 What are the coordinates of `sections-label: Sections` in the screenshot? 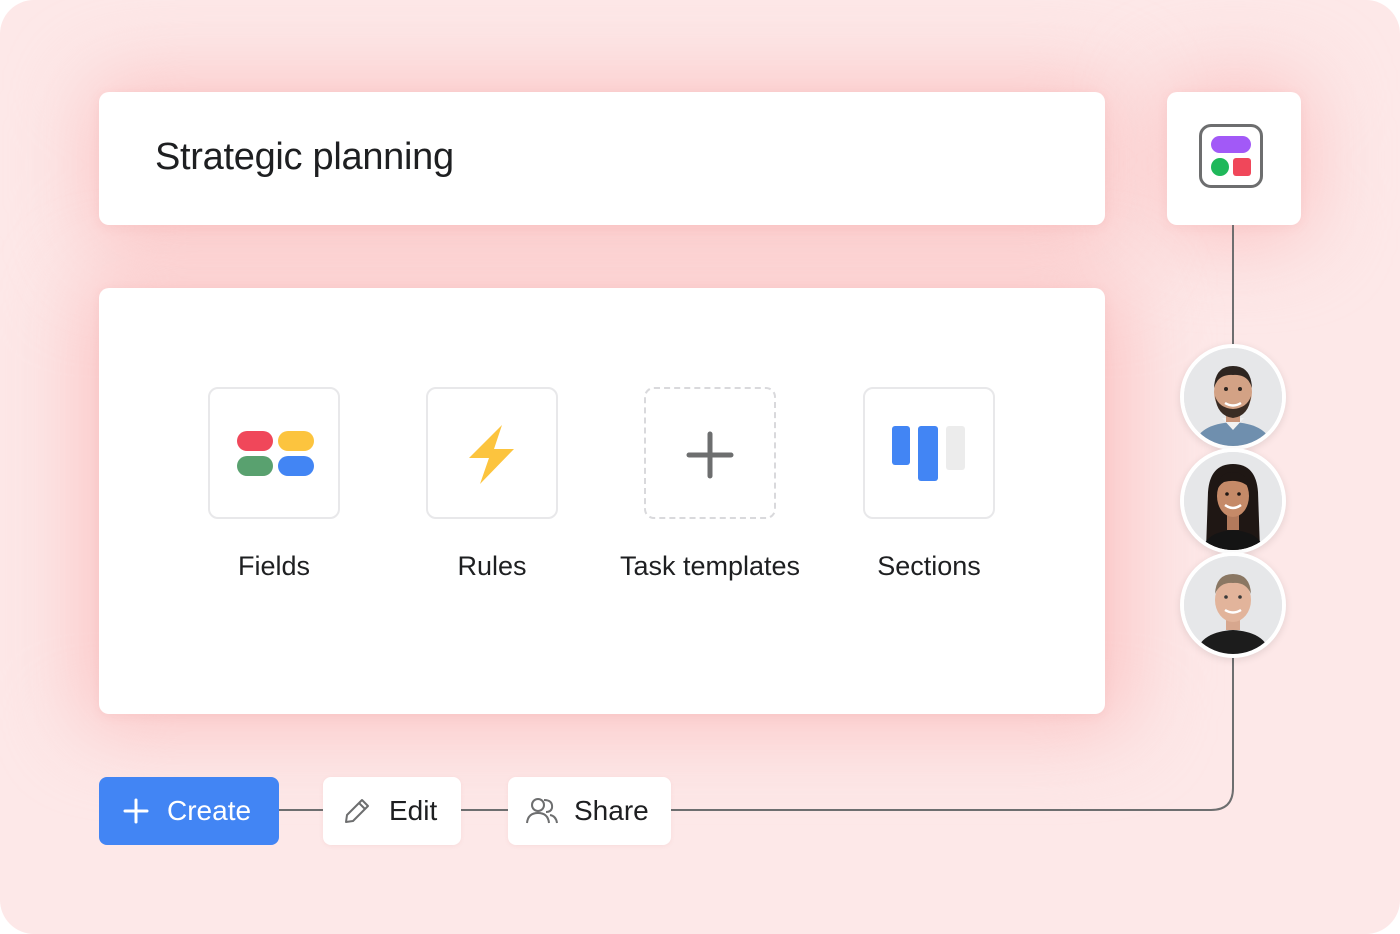 It's located at (929, 566).